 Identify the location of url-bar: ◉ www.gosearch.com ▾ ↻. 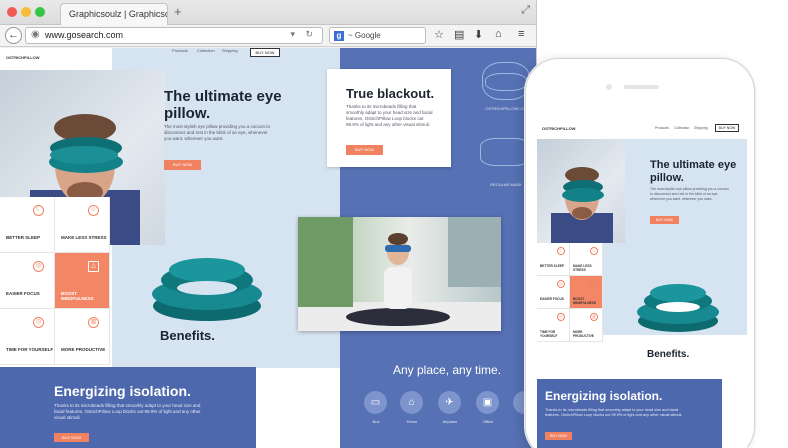
(174, 35).